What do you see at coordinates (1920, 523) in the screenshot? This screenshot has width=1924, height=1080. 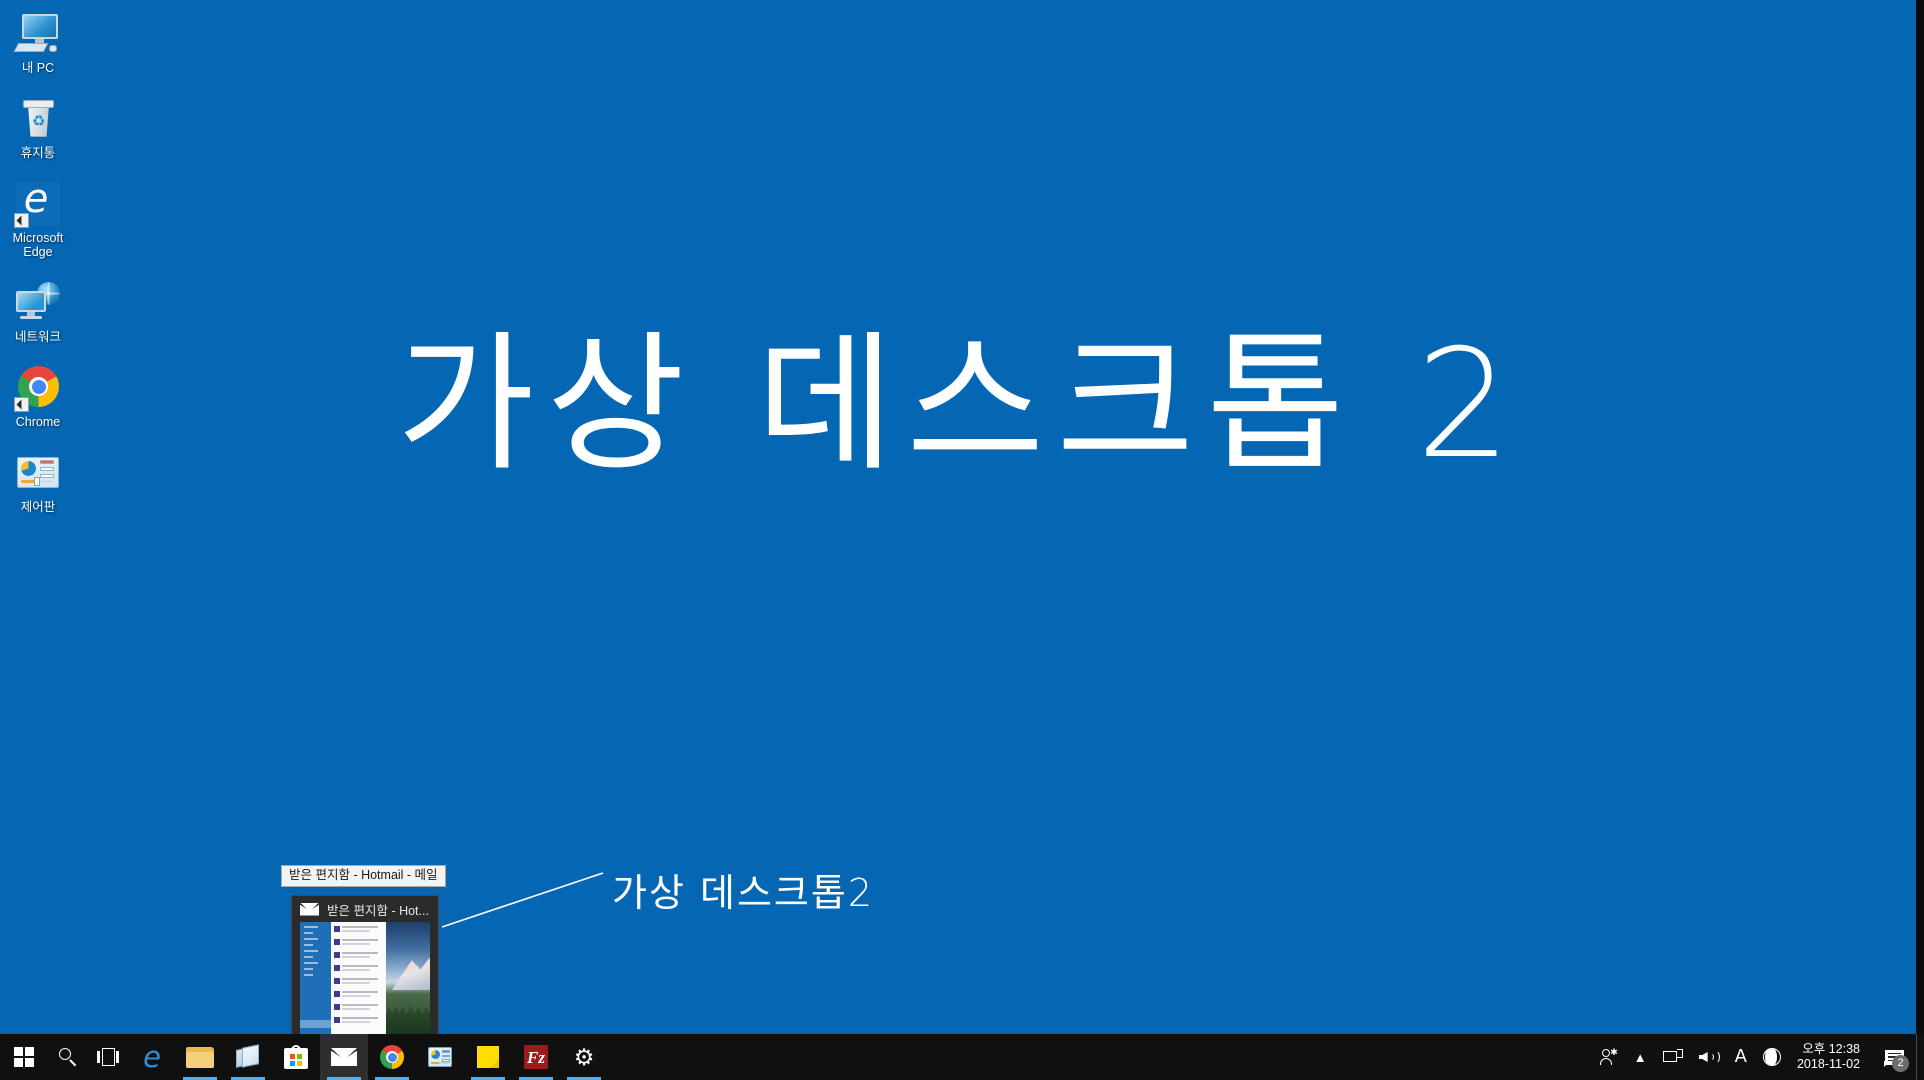 I see `screen-right-edge` at bounding box center [1920, 523].